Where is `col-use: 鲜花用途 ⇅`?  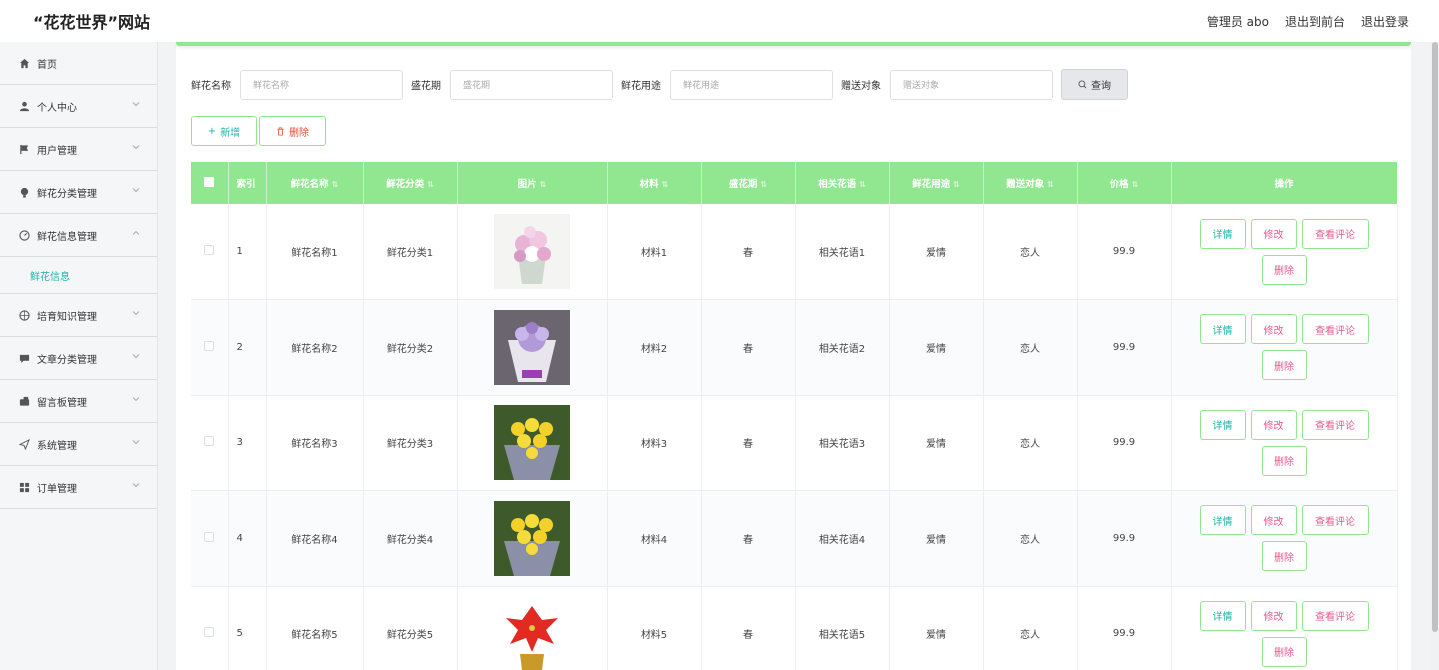
col-use: 鲜花用途 ⇅ is located at coordinates (936, 183).